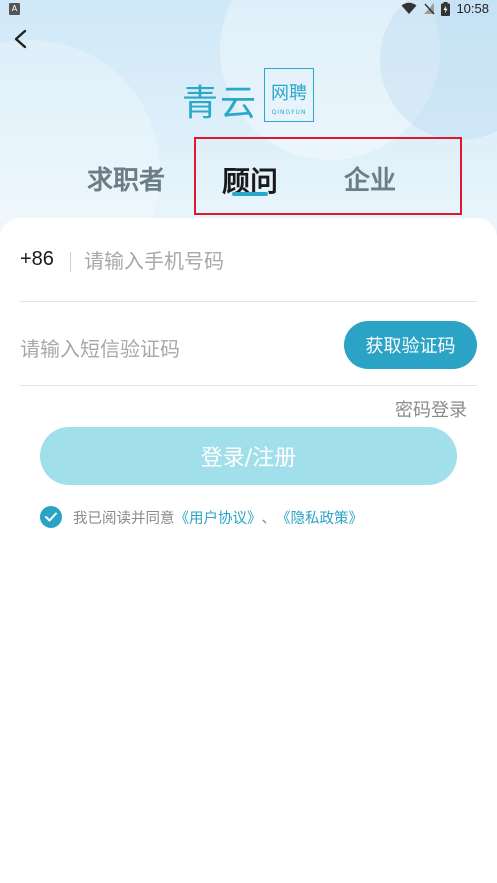  Describe the element at coordinates (37, 259) in the screenshot. I see `country-code: +86` at that location.